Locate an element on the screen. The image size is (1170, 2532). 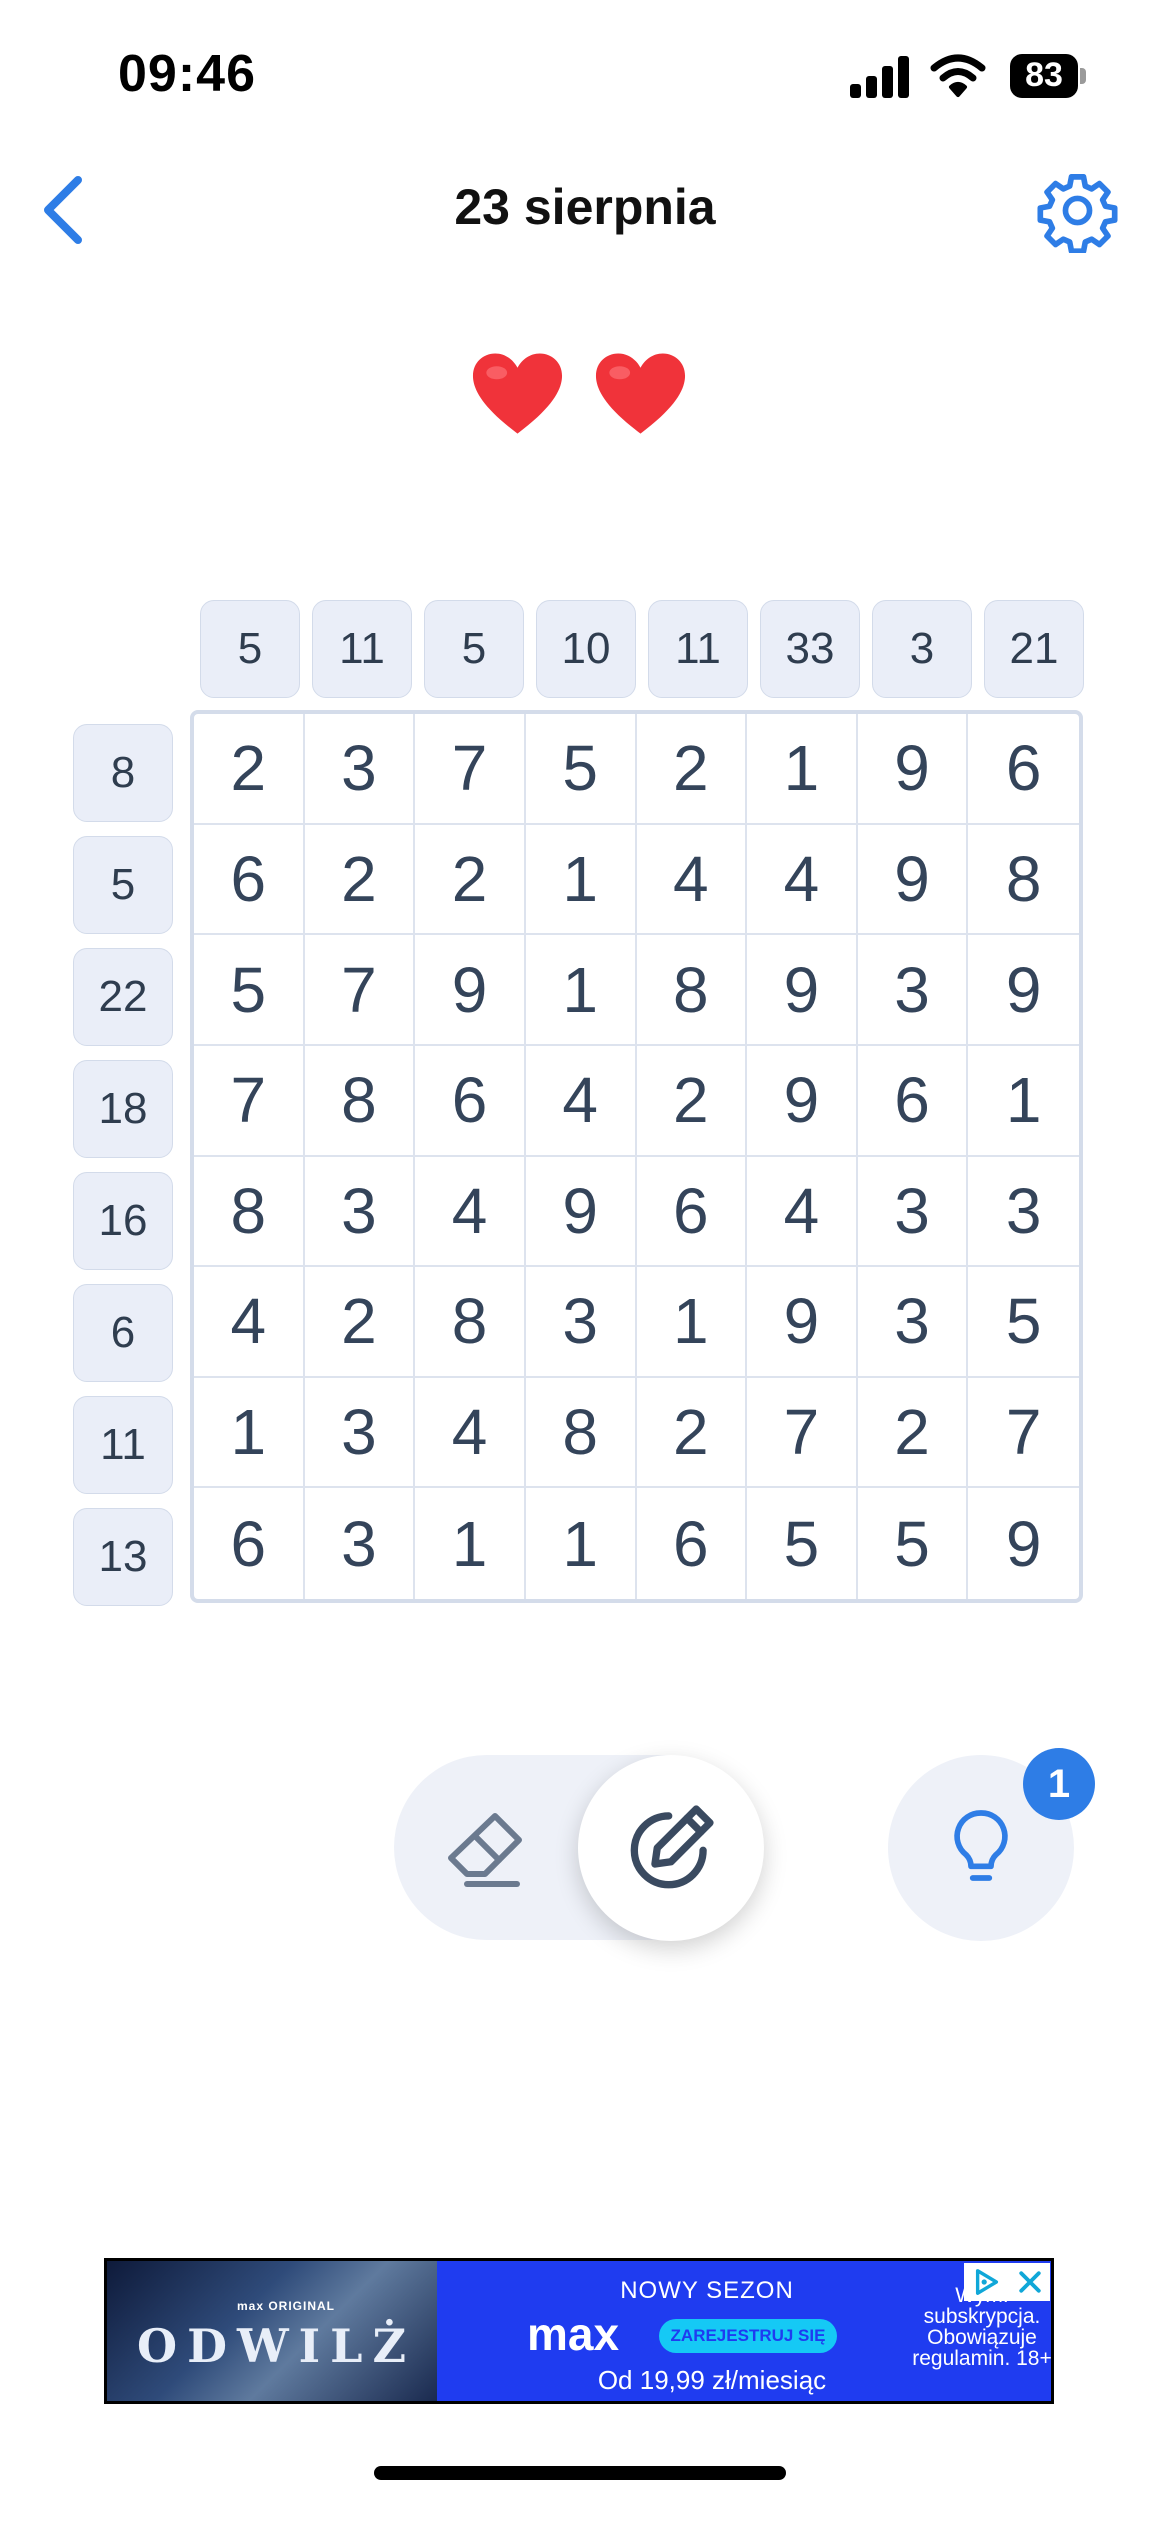
eraser-icon is located at coordinates (485, 1850).